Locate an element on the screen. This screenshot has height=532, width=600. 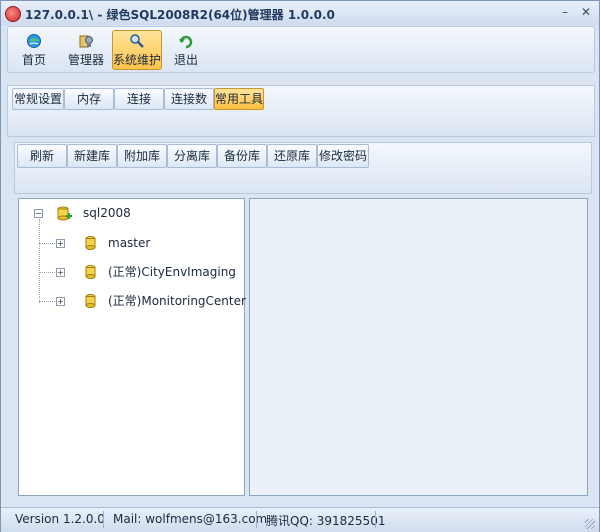
tab-general-settings: 常规设置 is located at coordinates (38, 99).